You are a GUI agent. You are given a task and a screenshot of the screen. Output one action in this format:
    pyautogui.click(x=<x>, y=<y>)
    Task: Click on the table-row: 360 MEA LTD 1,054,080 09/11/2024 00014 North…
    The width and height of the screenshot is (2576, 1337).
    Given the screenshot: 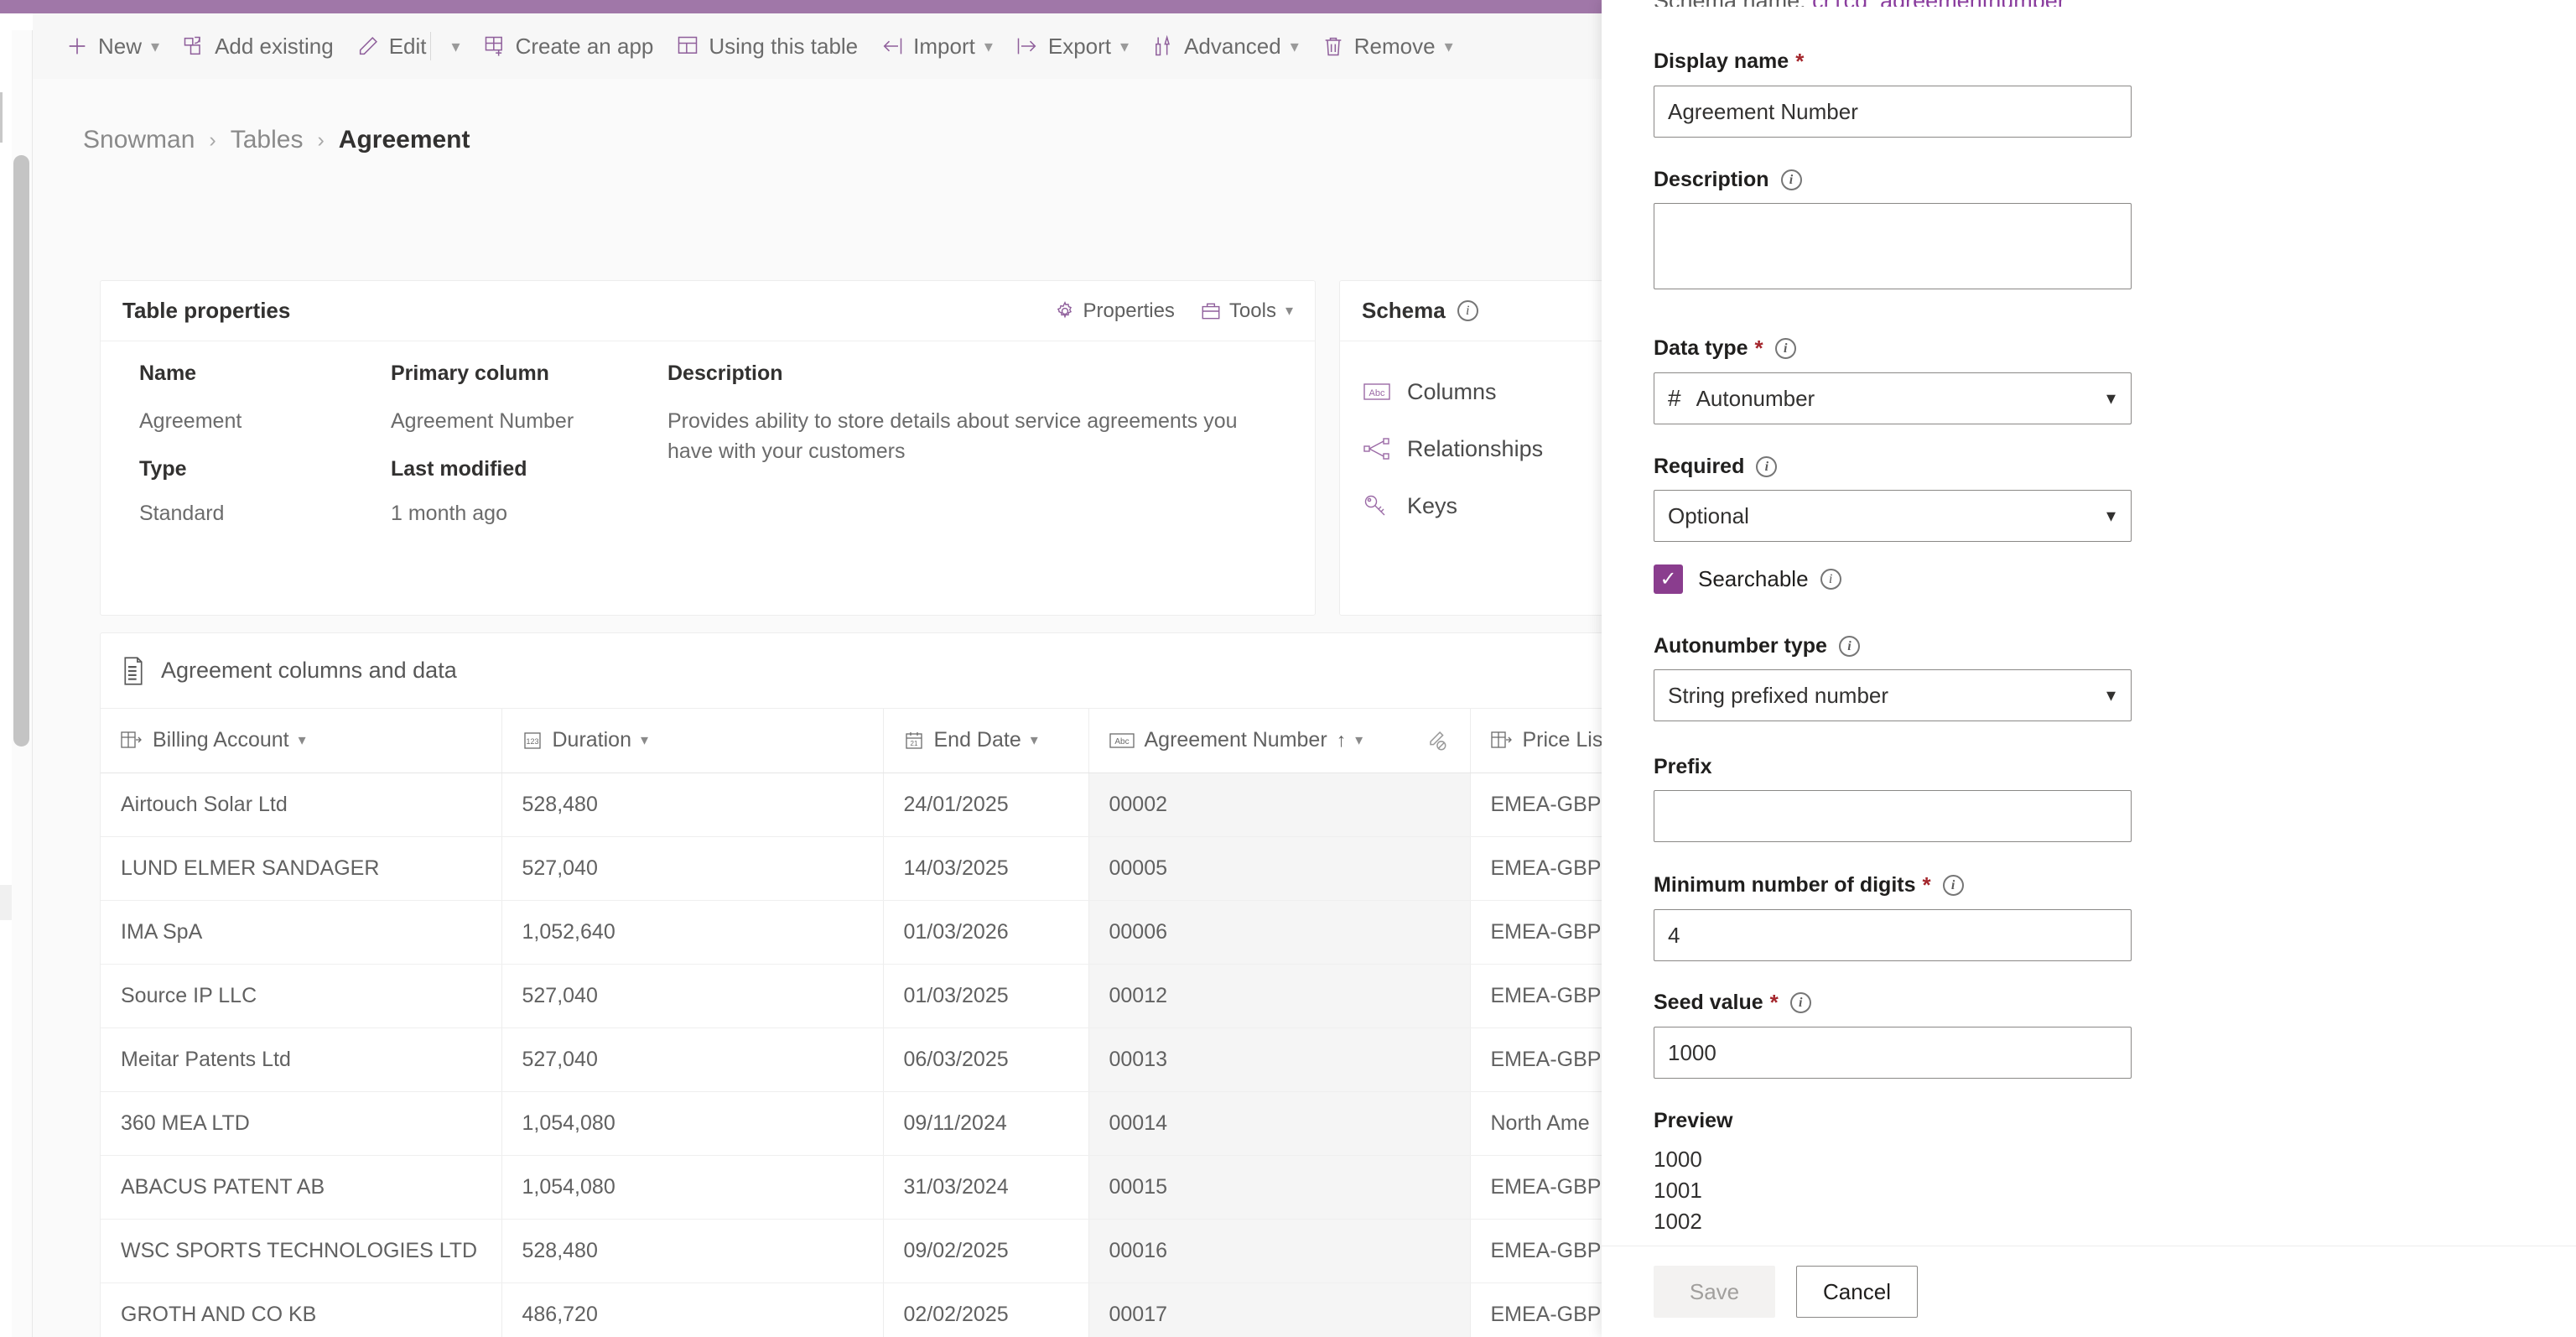 What is the action you would take?
    pyautogui.click(x=851, y=1123)
    